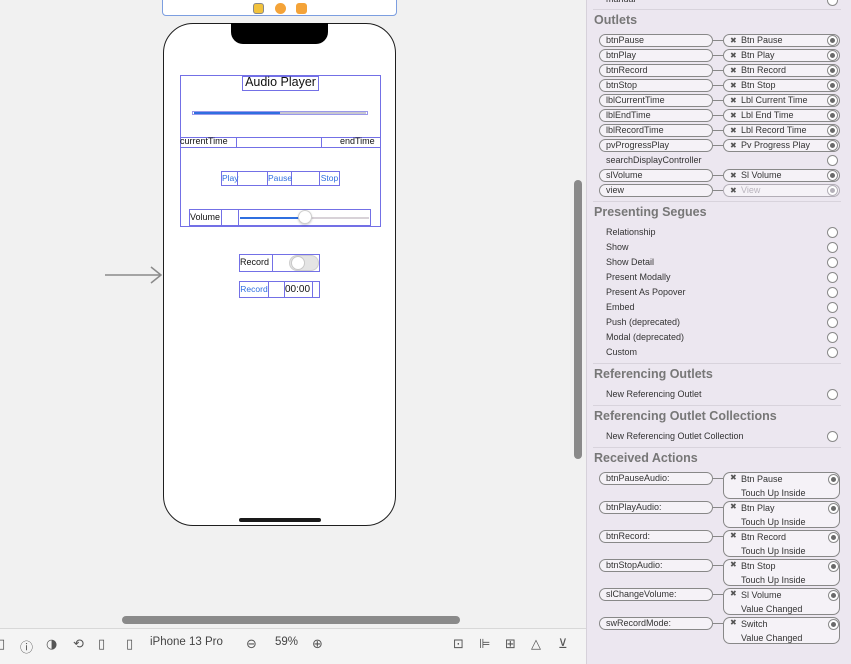  I want to click on outlet-name: lblEndTime, so click(656, 115).